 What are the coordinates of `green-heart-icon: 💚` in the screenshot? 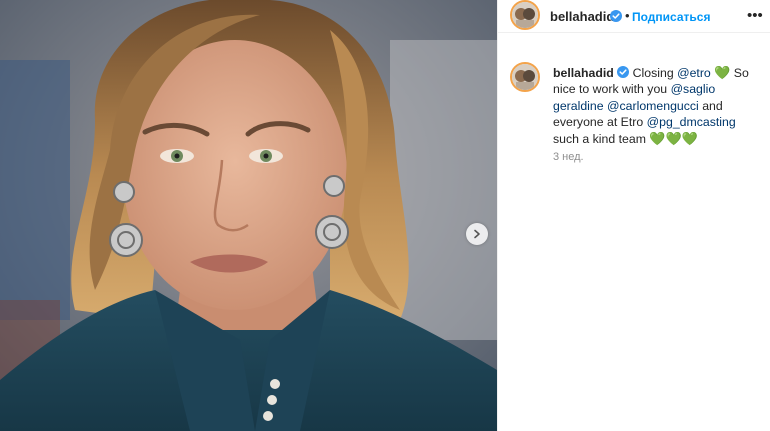 It's located at (722, 72).